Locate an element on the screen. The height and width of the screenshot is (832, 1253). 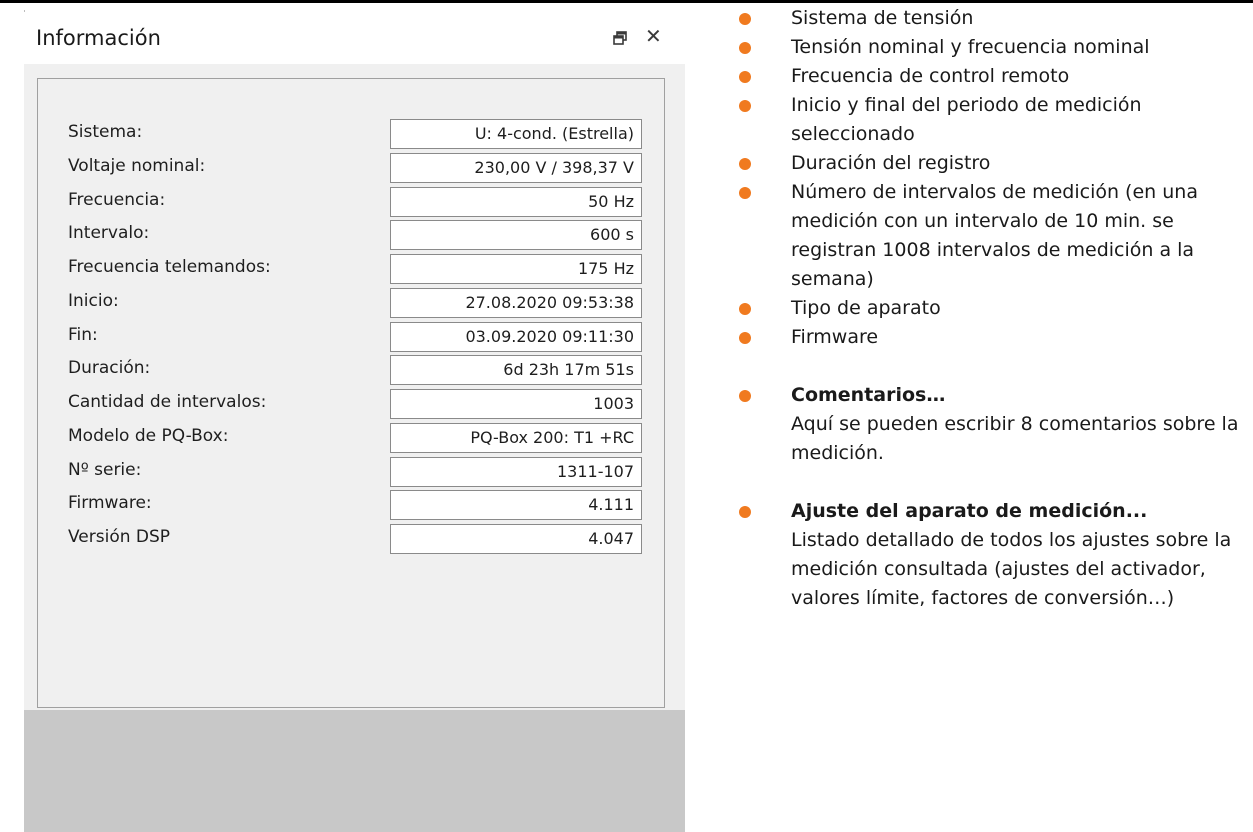
bullet-item: Duración del registro is located at coordinates (994, 163).